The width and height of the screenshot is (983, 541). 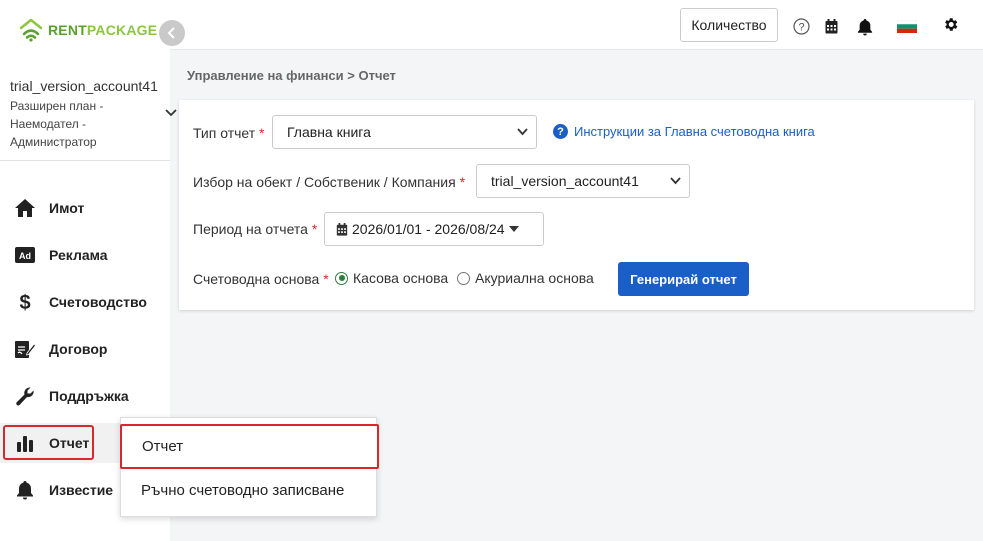 I want to click on quantity-button: Количество, so click(x=729, y=25).